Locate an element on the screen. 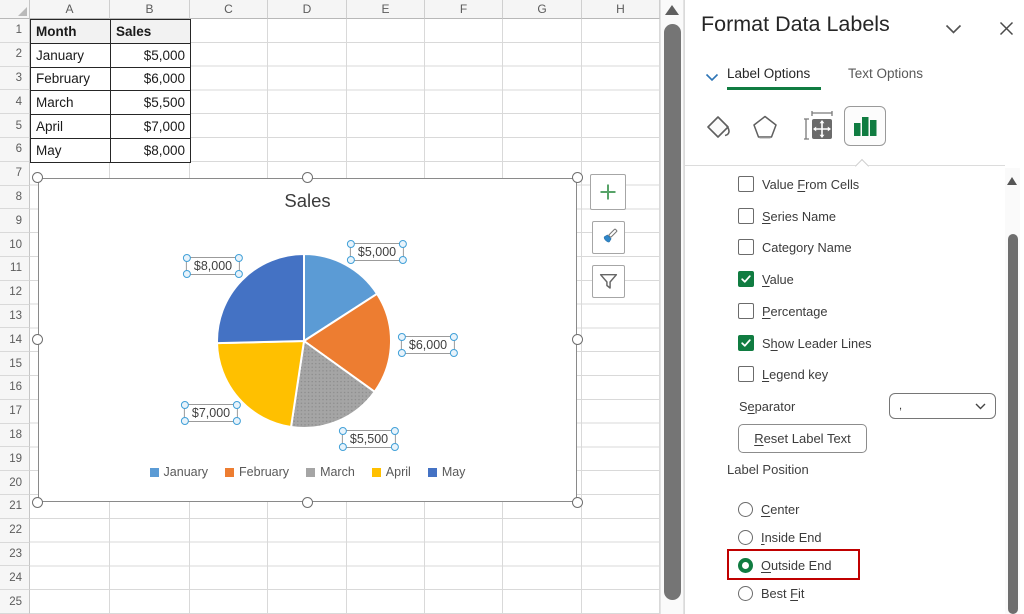 The image size is (1024, 614). cell-A2: January is located at coordinates (71, 55).